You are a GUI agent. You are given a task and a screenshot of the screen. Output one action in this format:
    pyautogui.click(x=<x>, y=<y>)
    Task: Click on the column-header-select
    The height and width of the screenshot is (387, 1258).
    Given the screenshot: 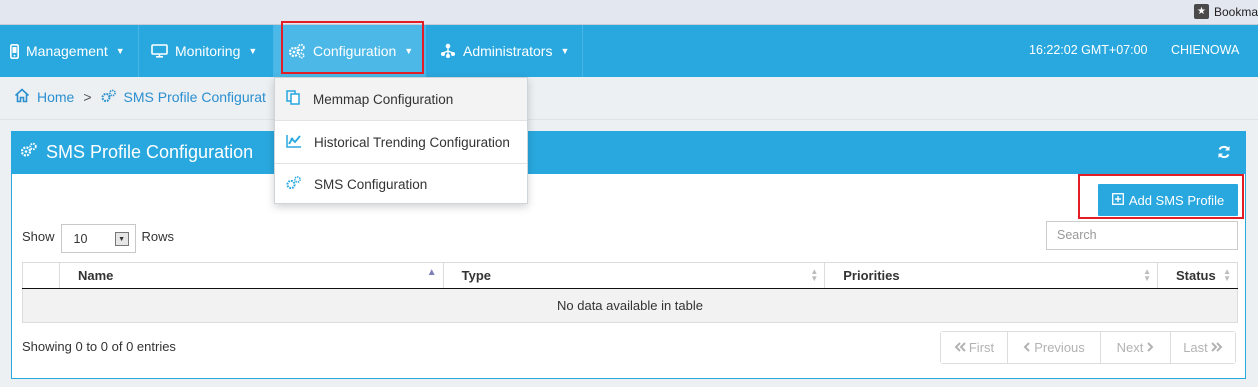 What is the action you would take?
    pyautogui.click(x=41, y=275)
    